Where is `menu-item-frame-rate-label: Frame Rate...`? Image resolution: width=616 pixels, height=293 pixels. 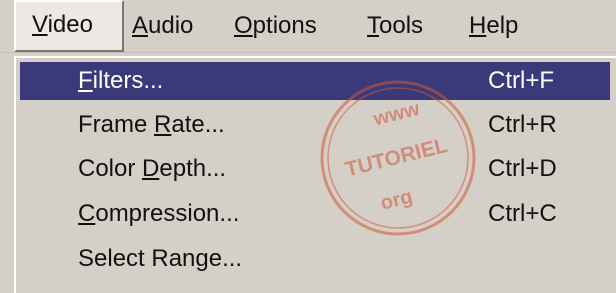 menu-item-frame-rate-label: Frame Rate... is located at coordinates (151, 125).